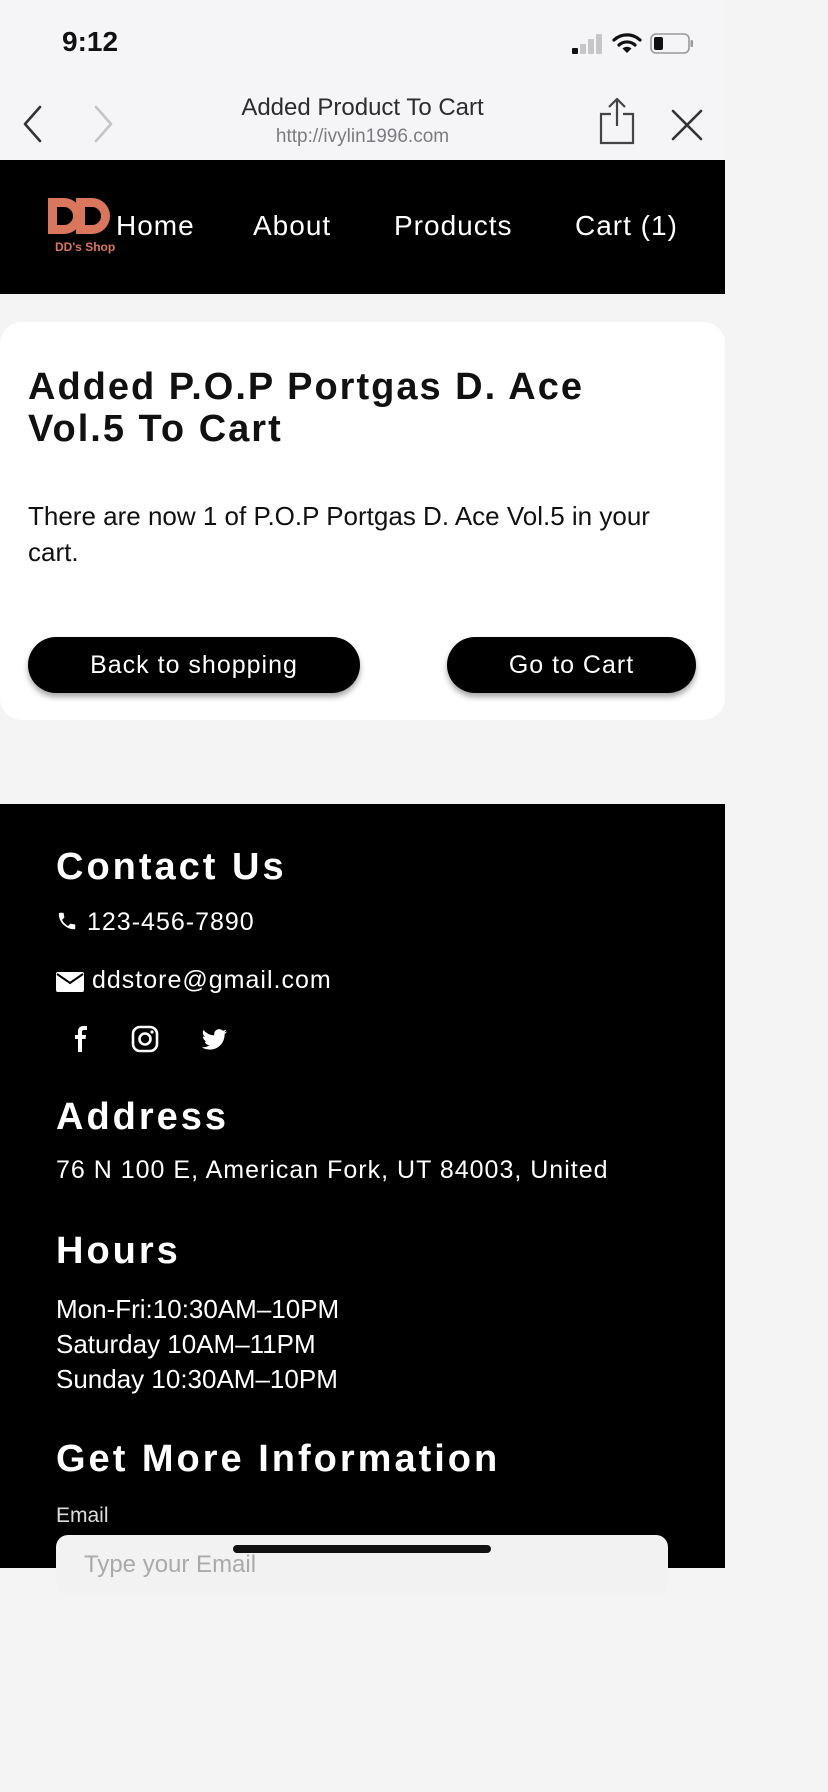 This screenshot has height=1792, width=828. I want to click on home-indicator, so click(362, 1549).